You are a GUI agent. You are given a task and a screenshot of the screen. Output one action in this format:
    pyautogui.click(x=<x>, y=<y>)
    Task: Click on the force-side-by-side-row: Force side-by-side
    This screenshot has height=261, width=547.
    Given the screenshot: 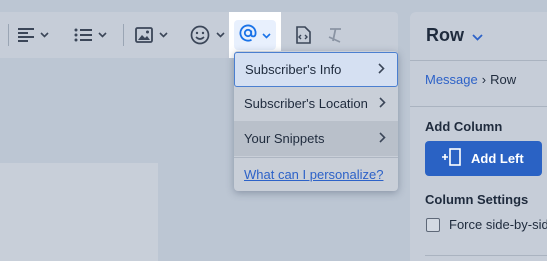 What is the action you would take?
    pyautogui.click(x=486, y=224)
    